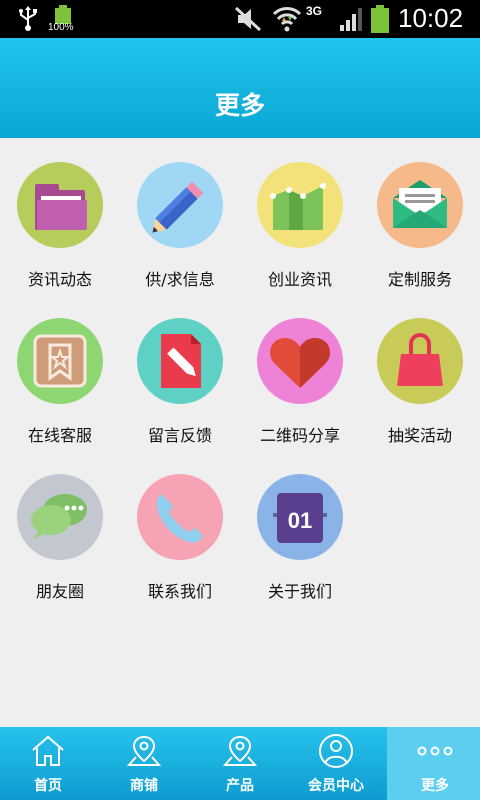 The width and height of the screenshot is (480, 800). I want to click on phone-icon, so click(180, 517).